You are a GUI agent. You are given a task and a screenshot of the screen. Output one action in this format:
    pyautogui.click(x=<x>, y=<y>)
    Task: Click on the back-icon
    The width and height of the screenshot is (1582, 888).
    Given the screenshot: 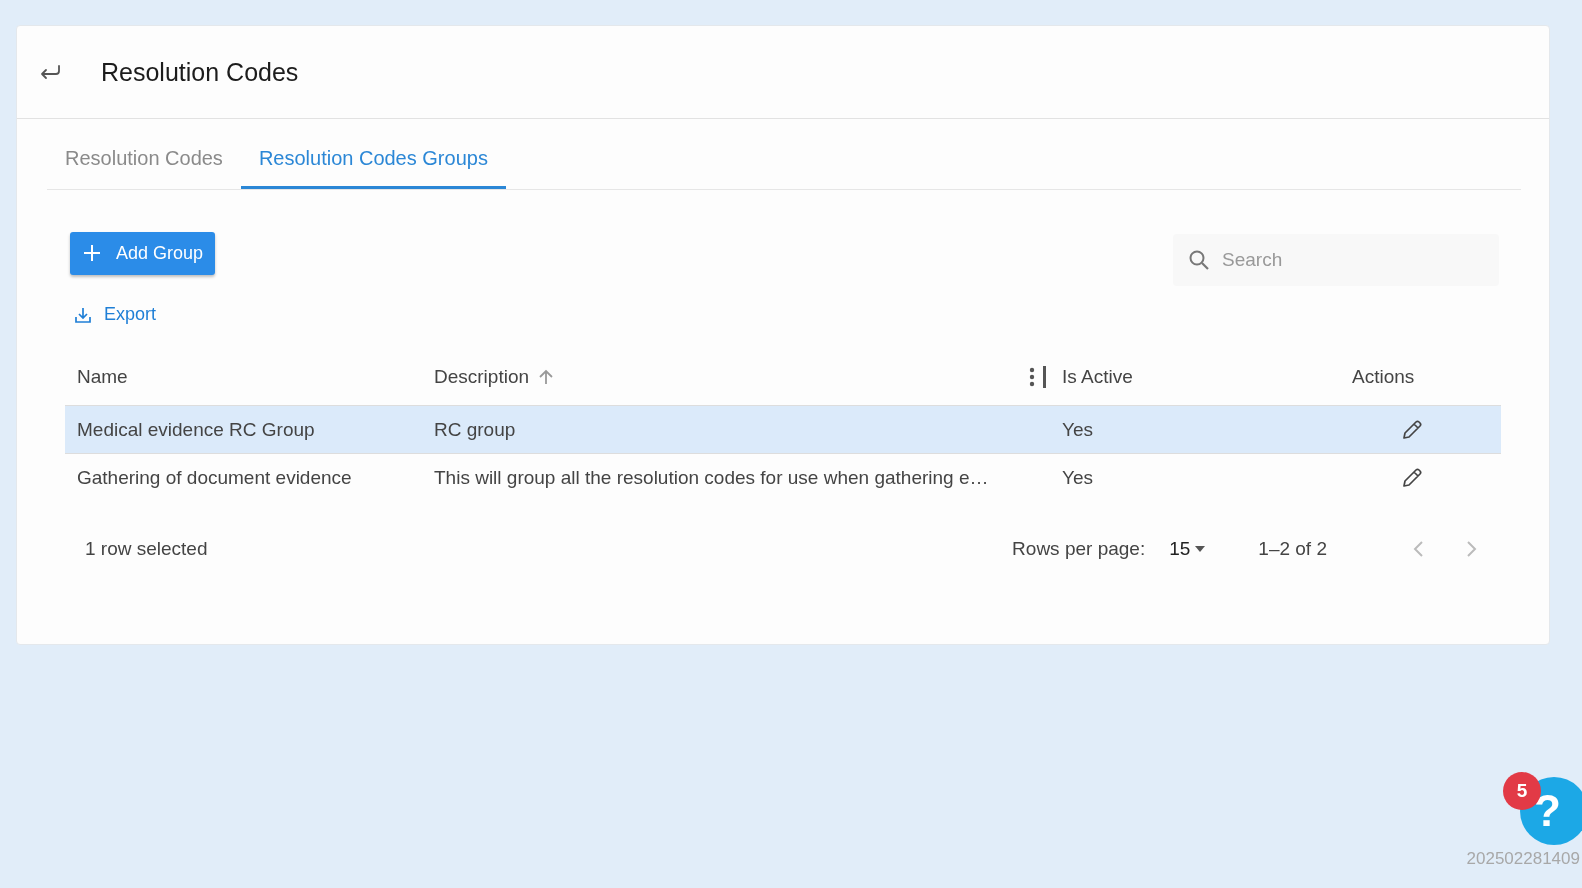 What is the action you would take?
    pyautogui.click(x=50, y=72)
    